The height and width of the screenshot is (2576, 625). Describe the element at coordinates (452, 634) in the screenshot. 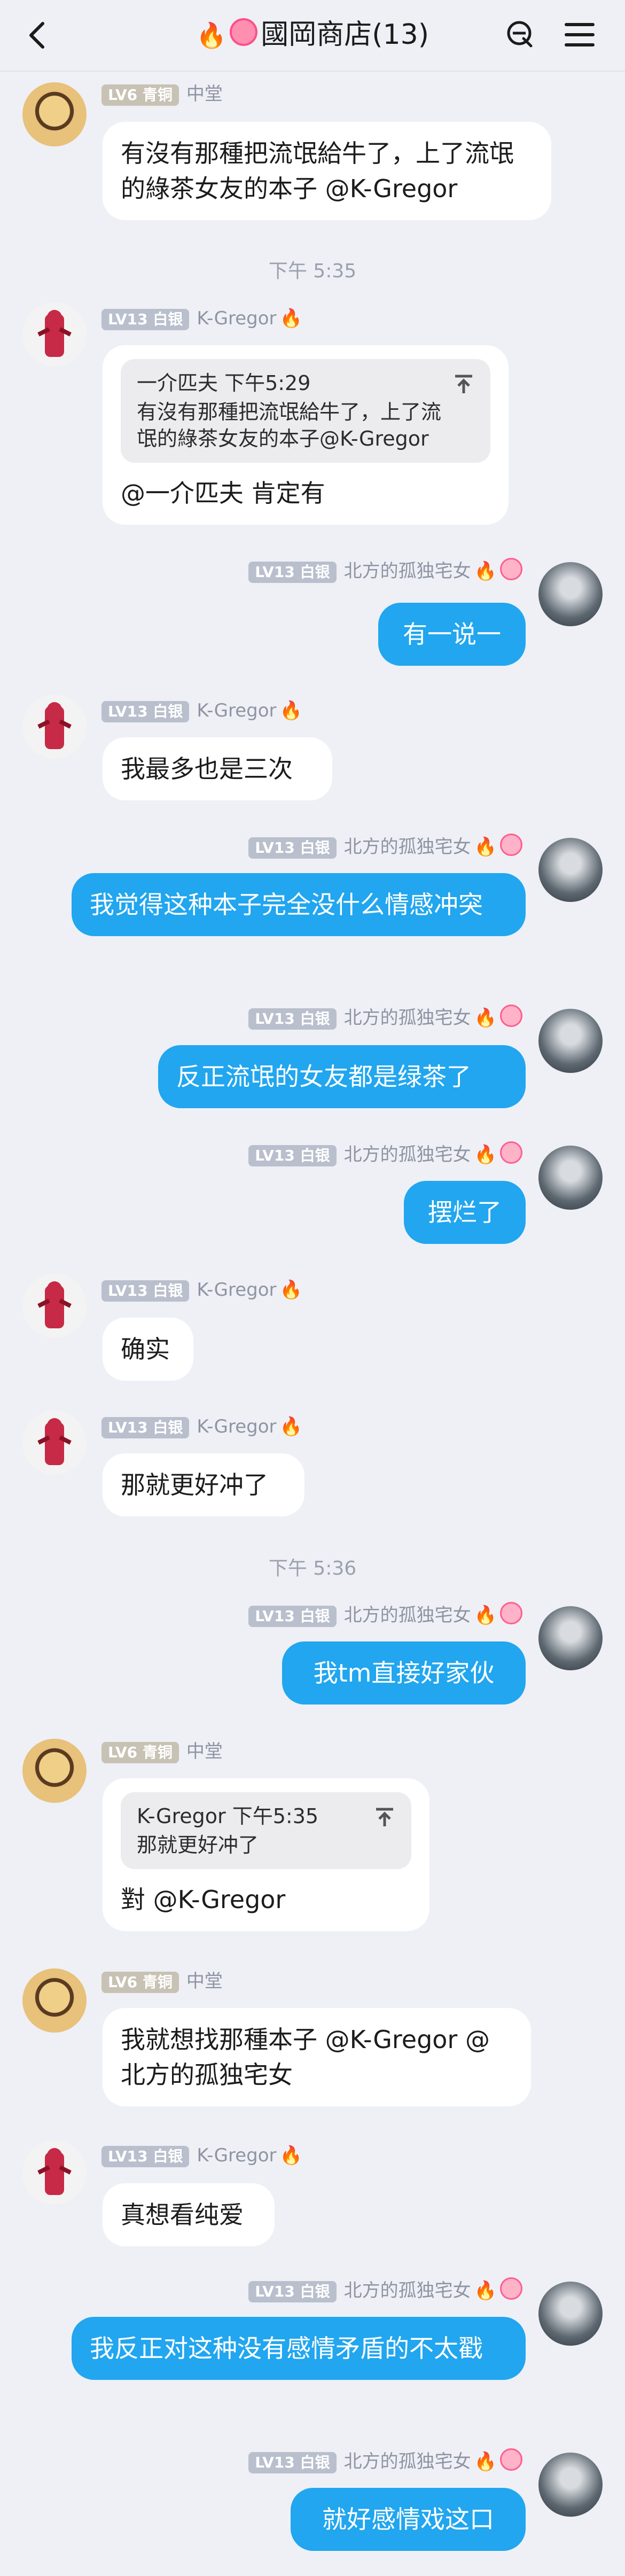

I see `message-bubble: 有一说一` at that location.